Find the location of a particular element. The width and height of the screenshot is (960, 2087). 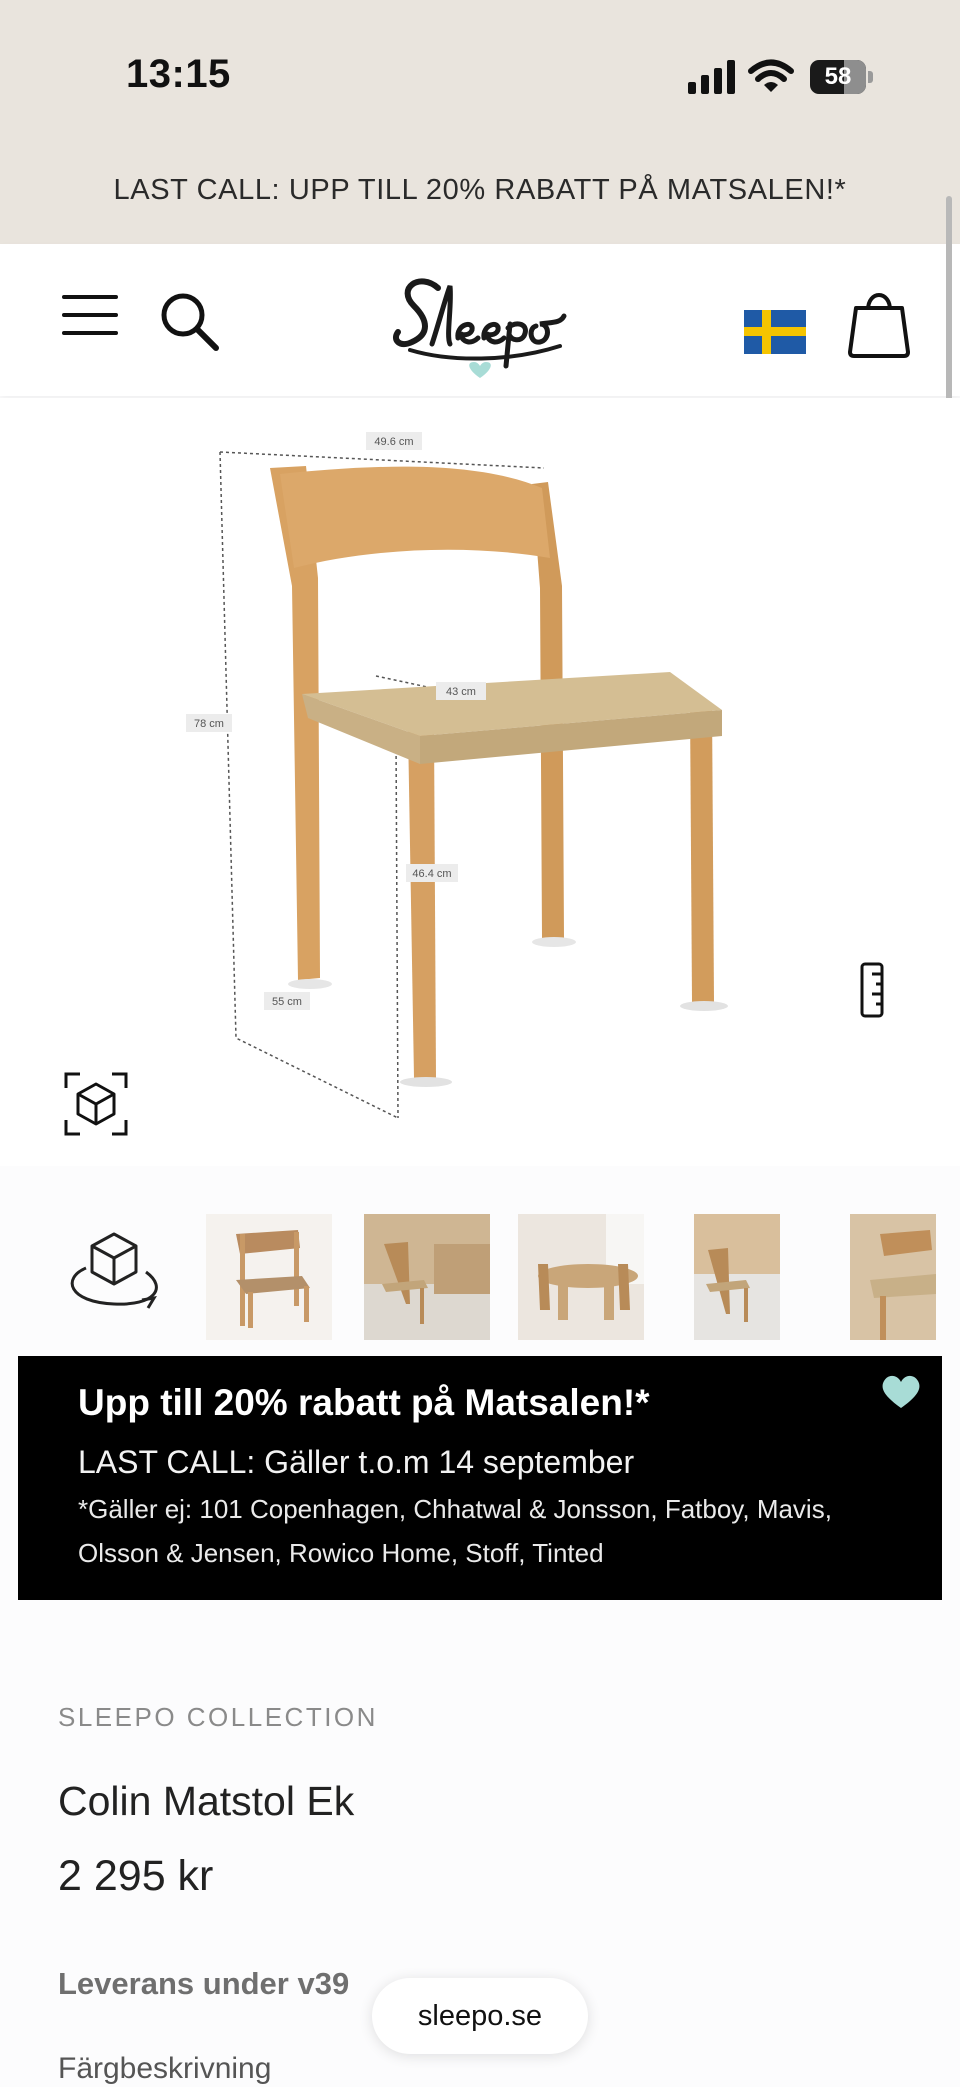

ar-cube-icon is located at coordinates (96, 1104).